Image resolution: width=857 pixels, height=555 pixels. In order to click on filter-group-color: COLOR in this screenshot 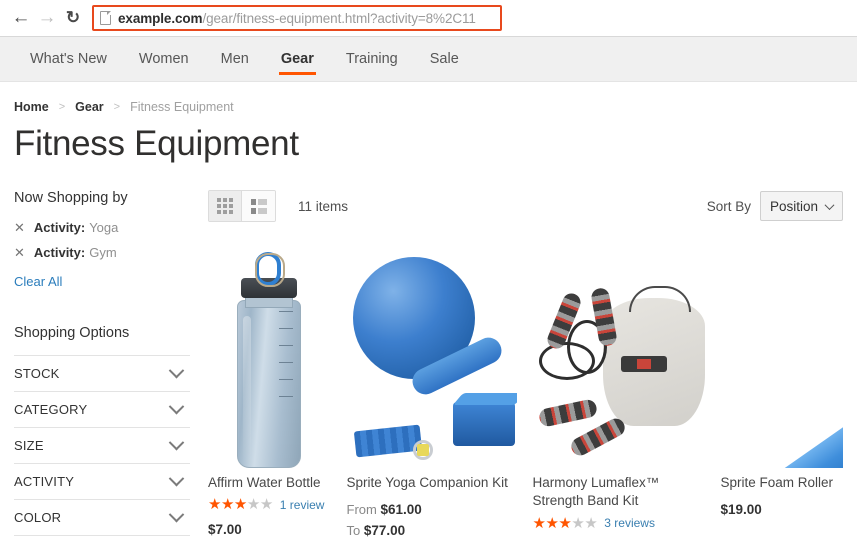, I will do `click(102, 518)`.